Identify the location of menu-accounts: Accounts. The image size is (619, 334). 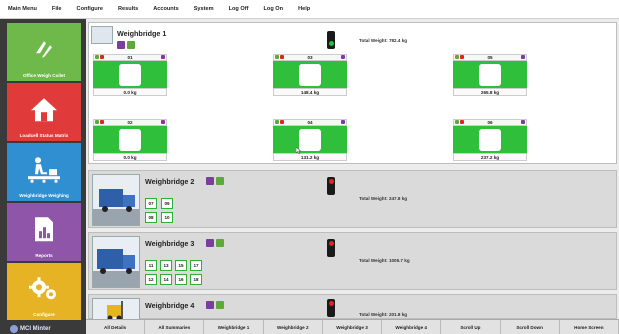
(166, 9).